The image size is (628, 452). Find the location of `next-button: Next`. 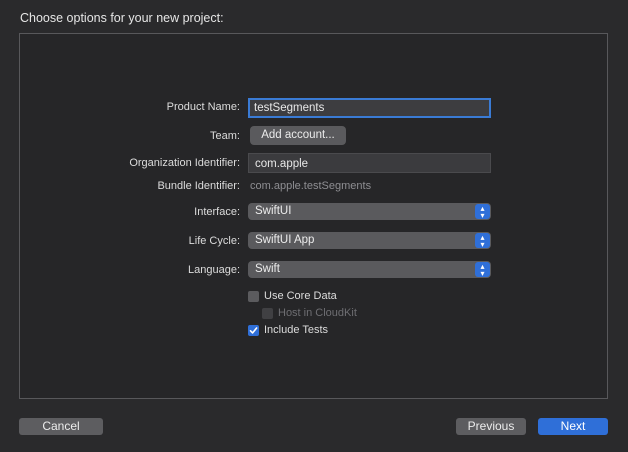

next-button: Next is located at coordinates (573, 426).